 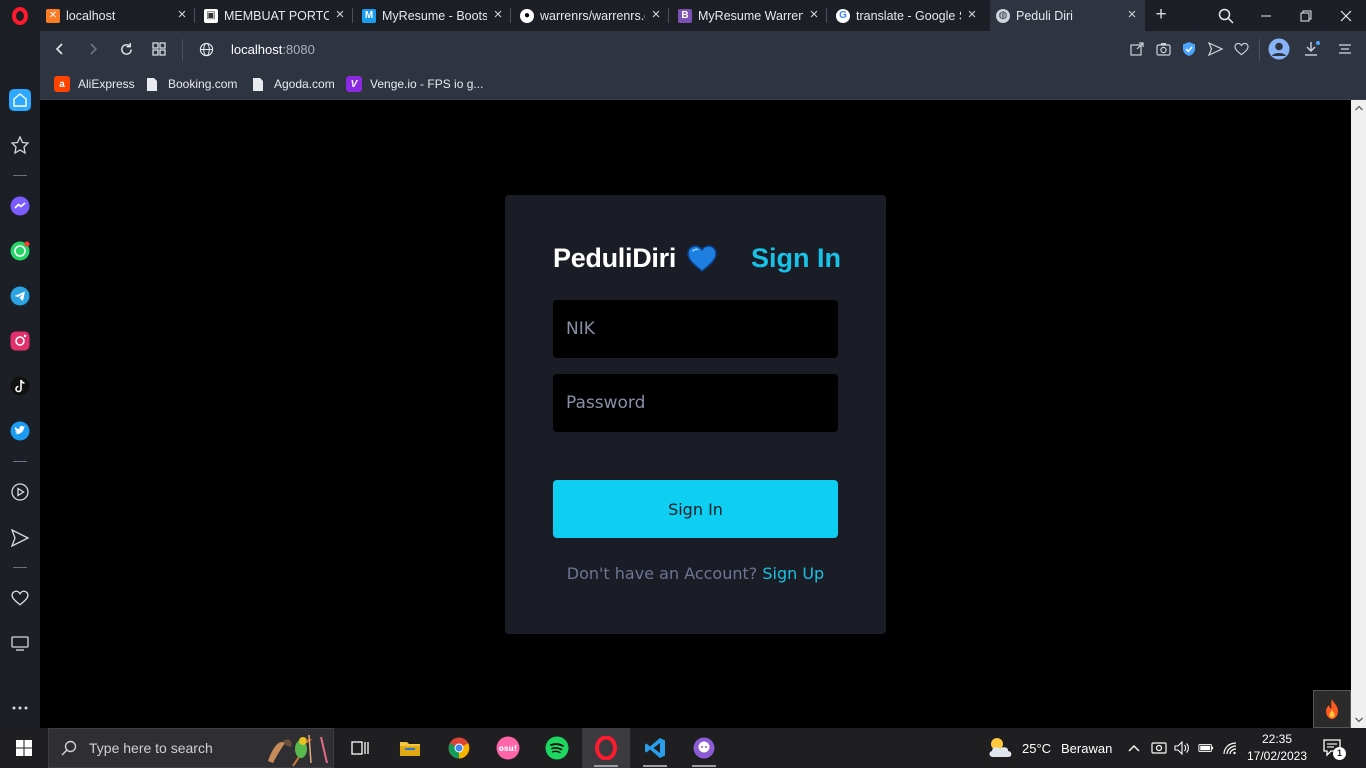 I want to click on bookmark-label: AliExpress, so click(x=106, y=84).